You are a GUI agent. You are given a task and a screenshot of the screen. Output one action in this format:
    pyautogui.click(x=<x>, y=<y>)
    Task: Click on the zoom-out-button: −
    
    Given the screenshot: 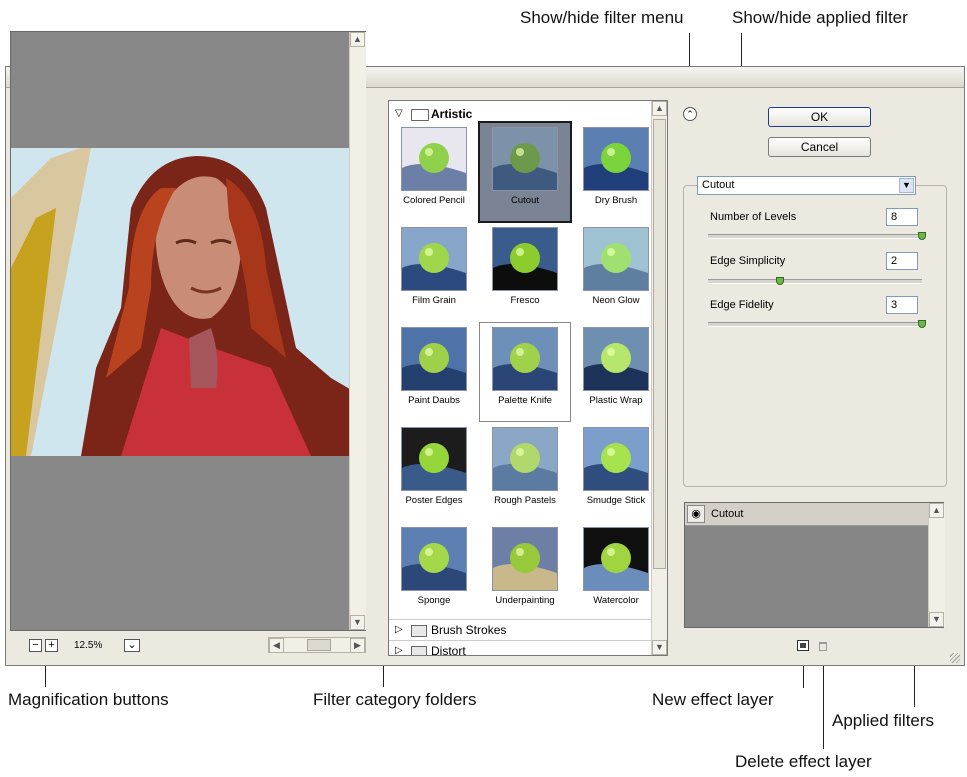 What is the action you would take?
    pyautogui.click(x=35, y=645)
    